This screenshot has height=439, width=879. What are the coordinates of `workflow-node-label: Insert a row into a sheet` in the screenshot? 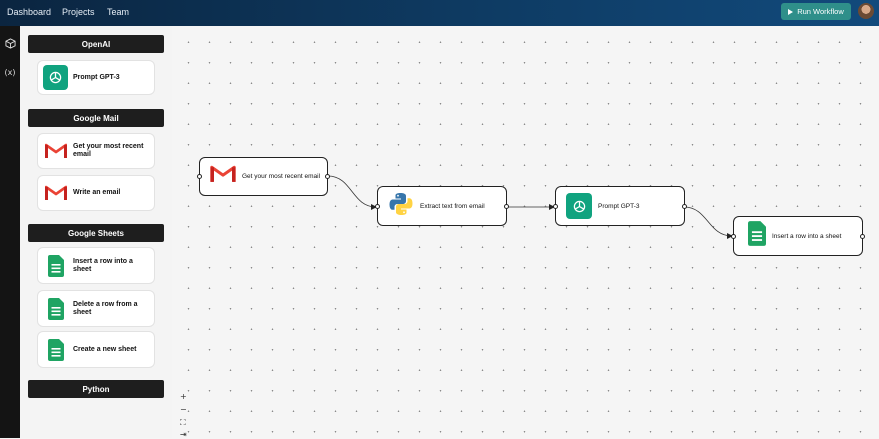 It's located at (807, 236).